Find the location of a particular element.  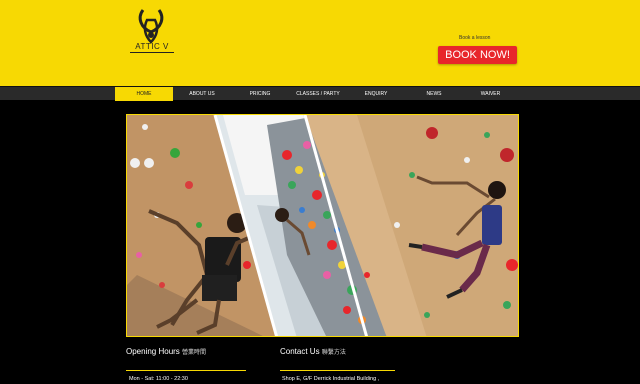

contact-divider is located at coordinates (337, 370).